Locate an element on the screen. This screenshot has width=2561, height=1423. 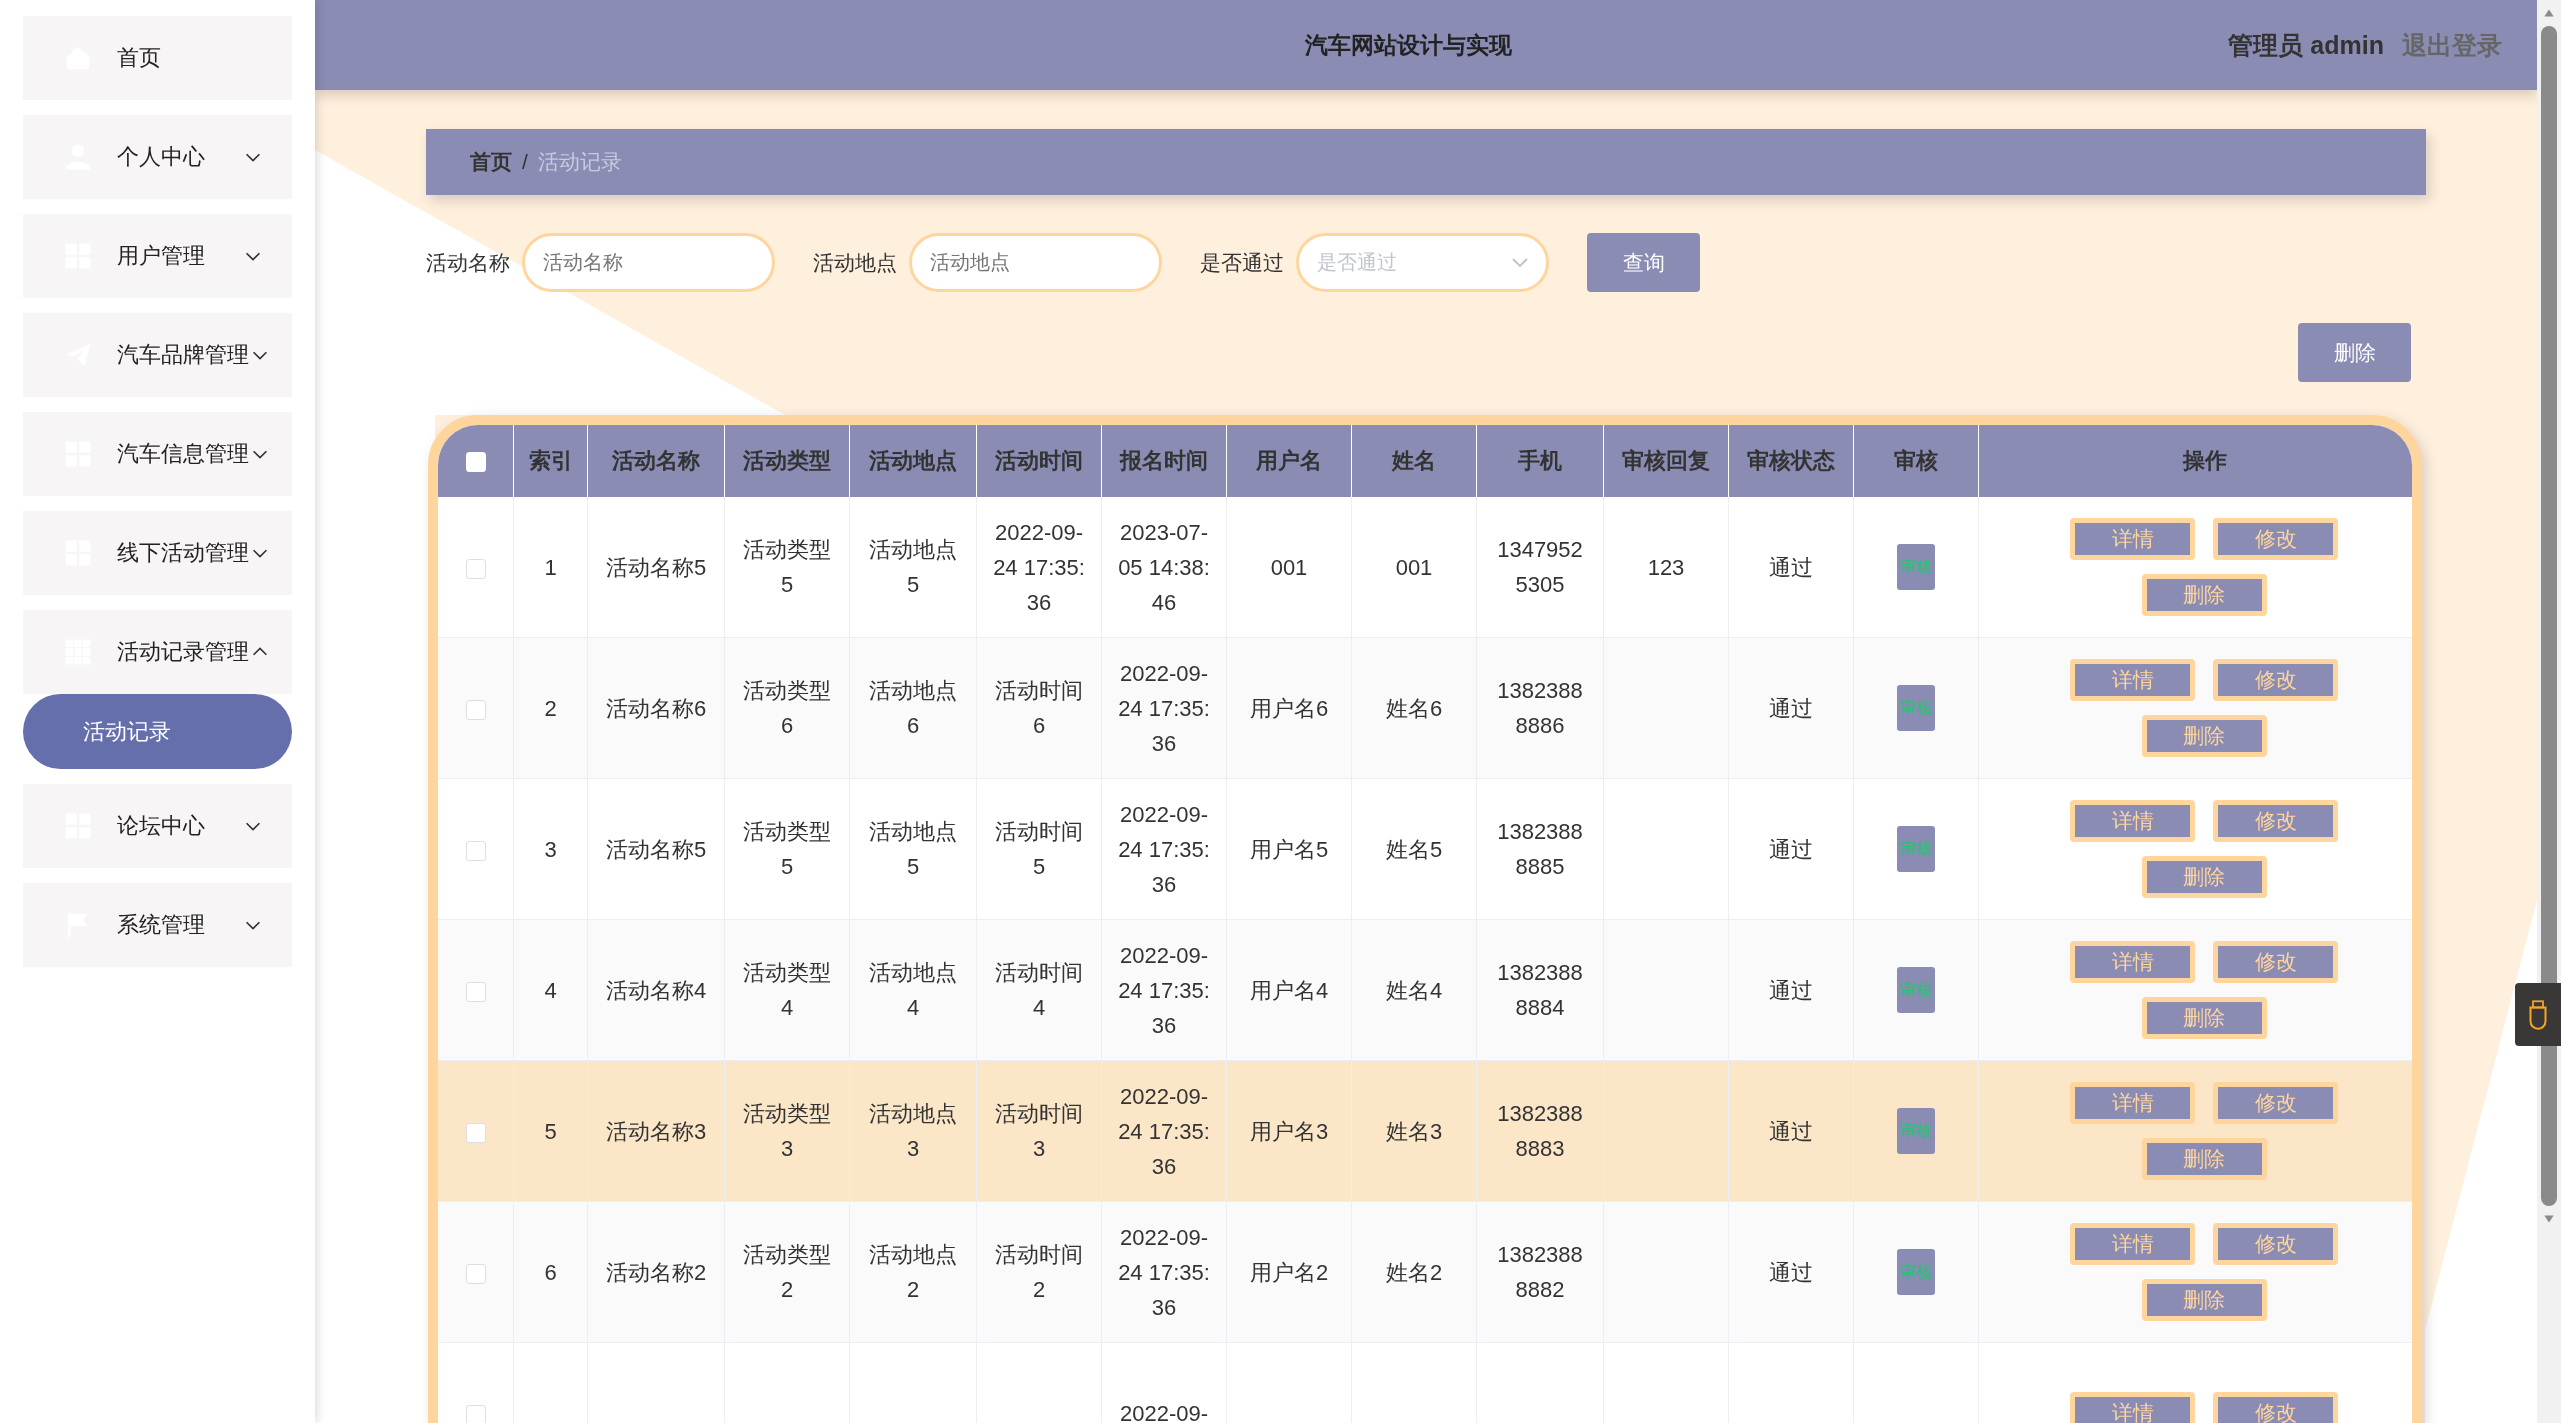
table-cell: 姓名2 is located at coordinates (1414, 1272).